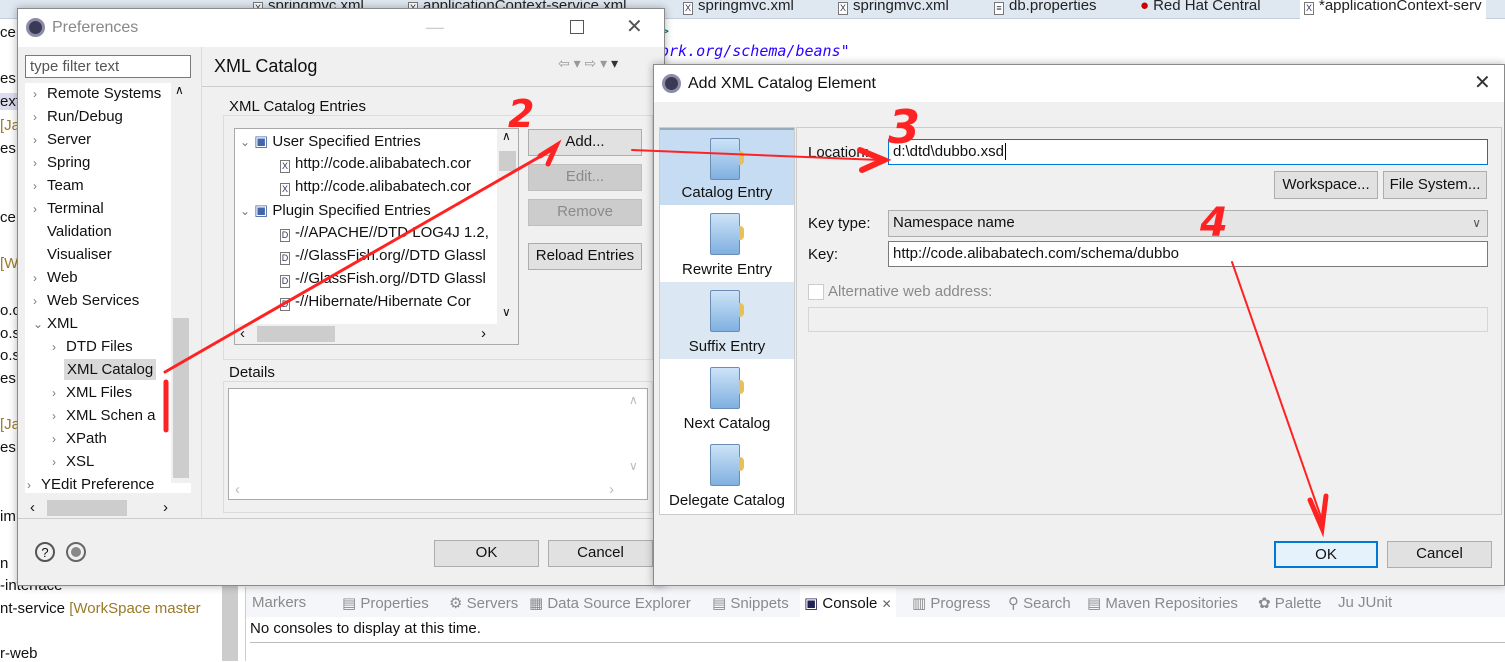 The image size is (1505, 662). I want to click on annotation-step-2: 2, so click(521, 114).